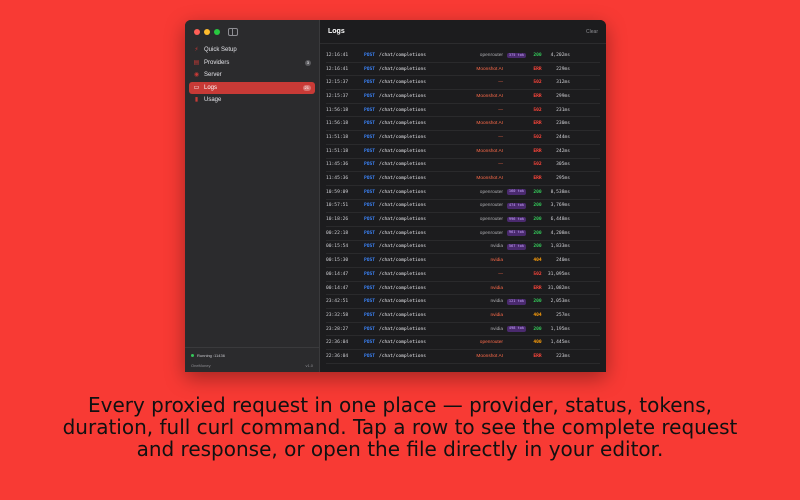 This screenshot has height=500, width=800. I want to click on log-time: 11:51:18, so click(337, 151).